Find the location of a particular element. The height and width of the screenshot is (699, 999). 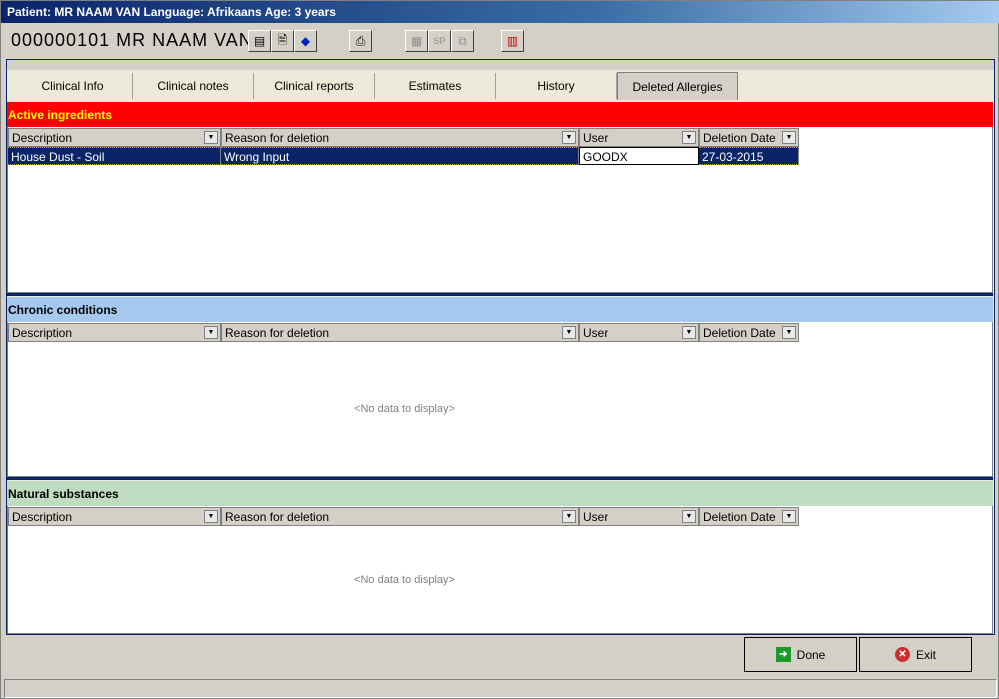

sp-icon: SP is located at coordinates (439, 41).